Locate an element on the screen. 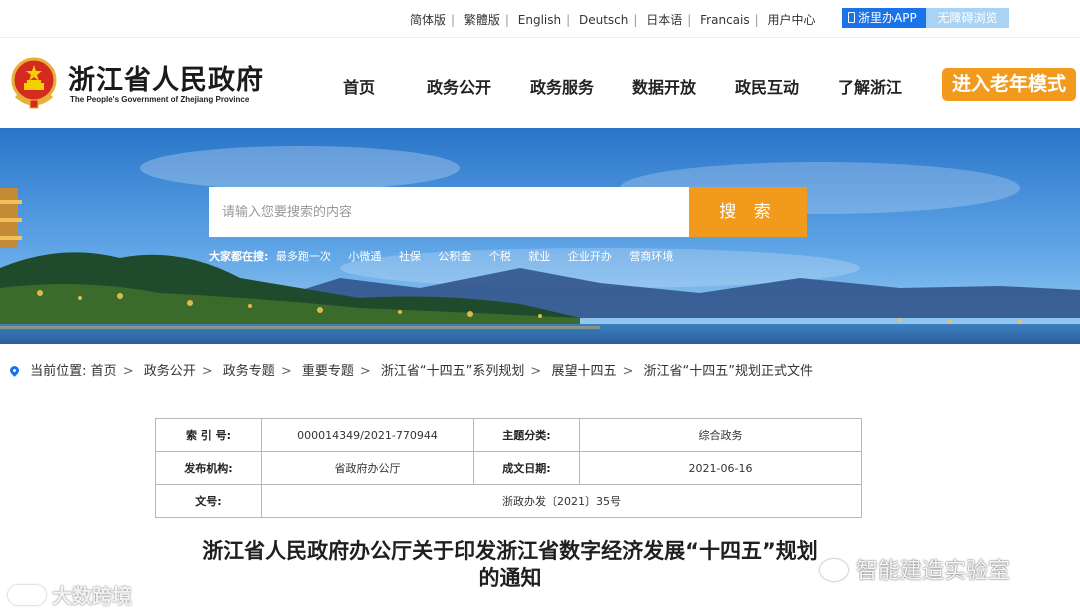 The height and width of the screenshot is (615, 1080). lang-japanese: 日本语 is located at coordinates (664, 20).